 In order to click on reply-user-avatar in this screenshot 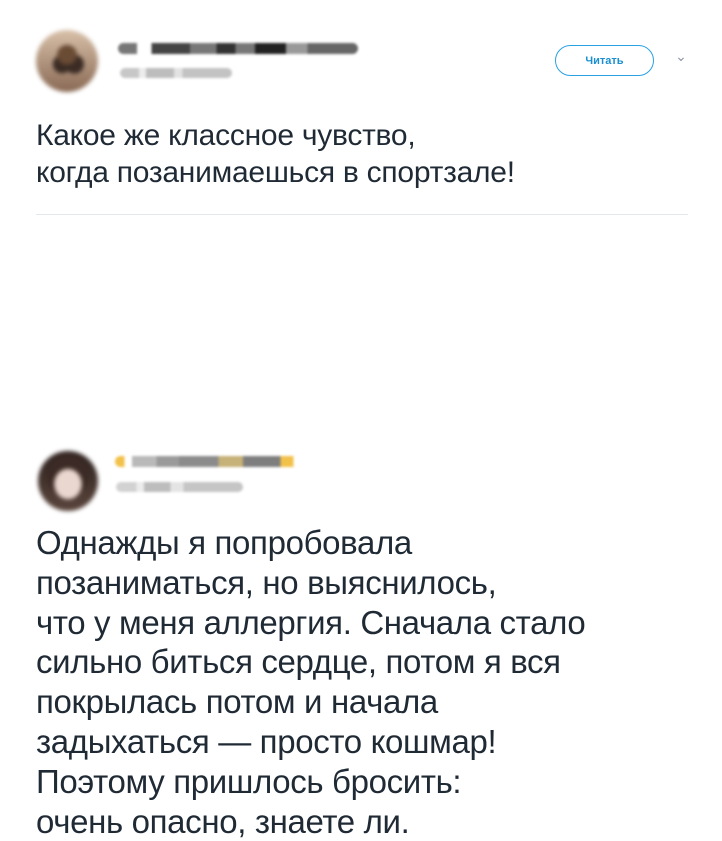, I will do `click(68, 481)`.